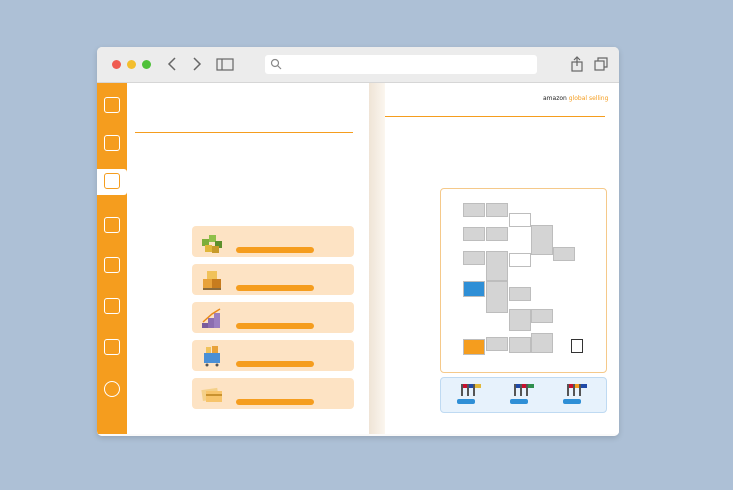 Image resolution: width=733 pixels, height=490 pixels. I want to click on cart-icon, so click(112, 347).